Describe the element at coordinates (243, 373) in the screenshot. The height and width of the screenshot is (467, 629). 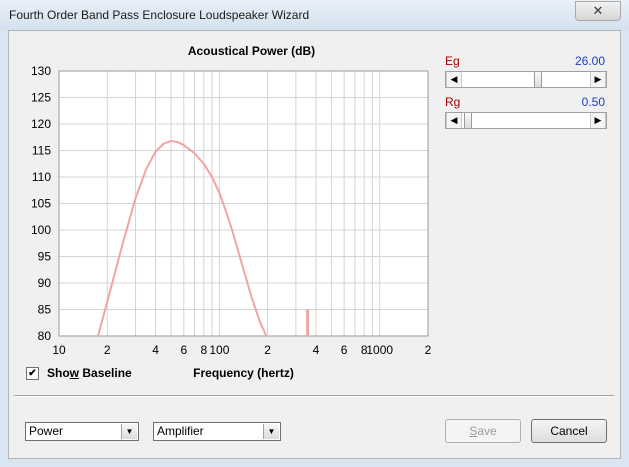
I see `x-axis-label: Frequency (hertz)` at that location.